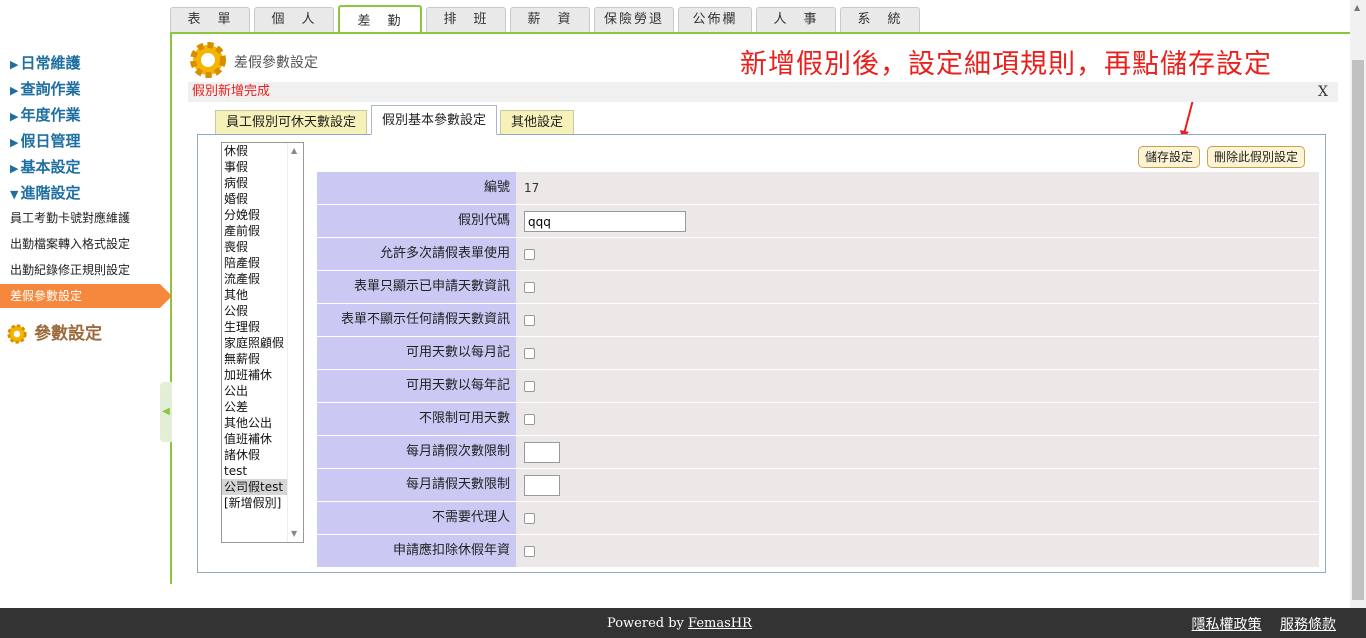  Describe the element at coordinates (715, 19) in the screenshot. I see `tab-bulletin: 公佈欄` at that location.